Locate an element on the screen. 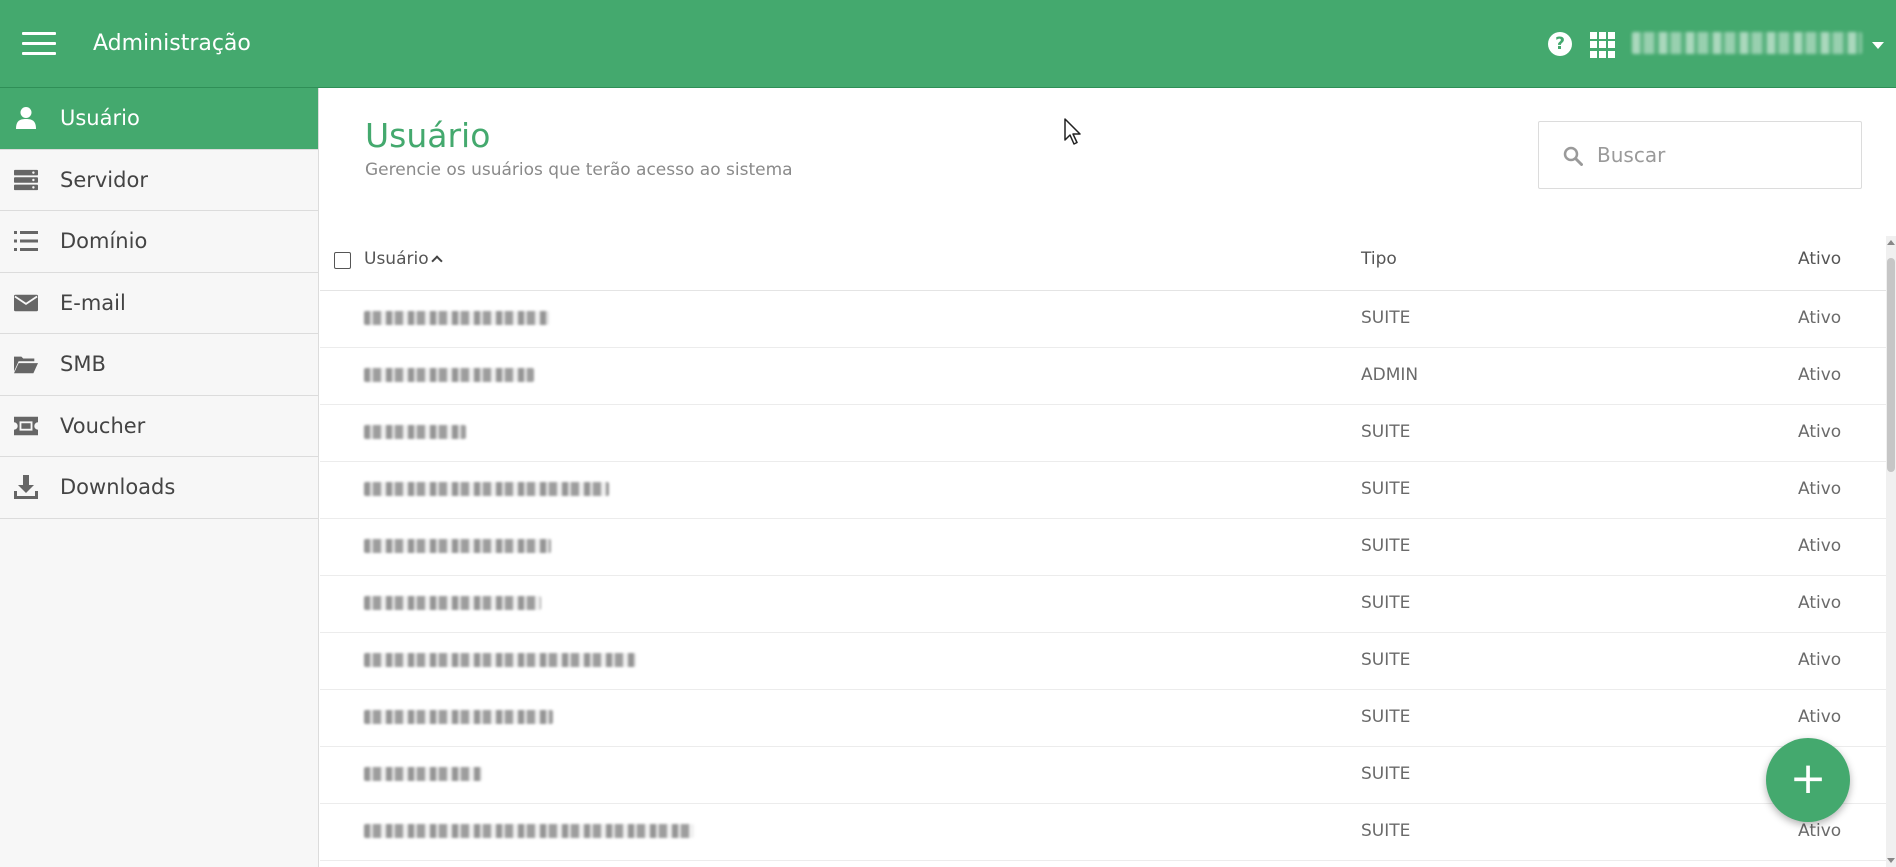 This screenshot has height=867, width=1896. apps-grid-icon is located at coordinates (1603, 45).